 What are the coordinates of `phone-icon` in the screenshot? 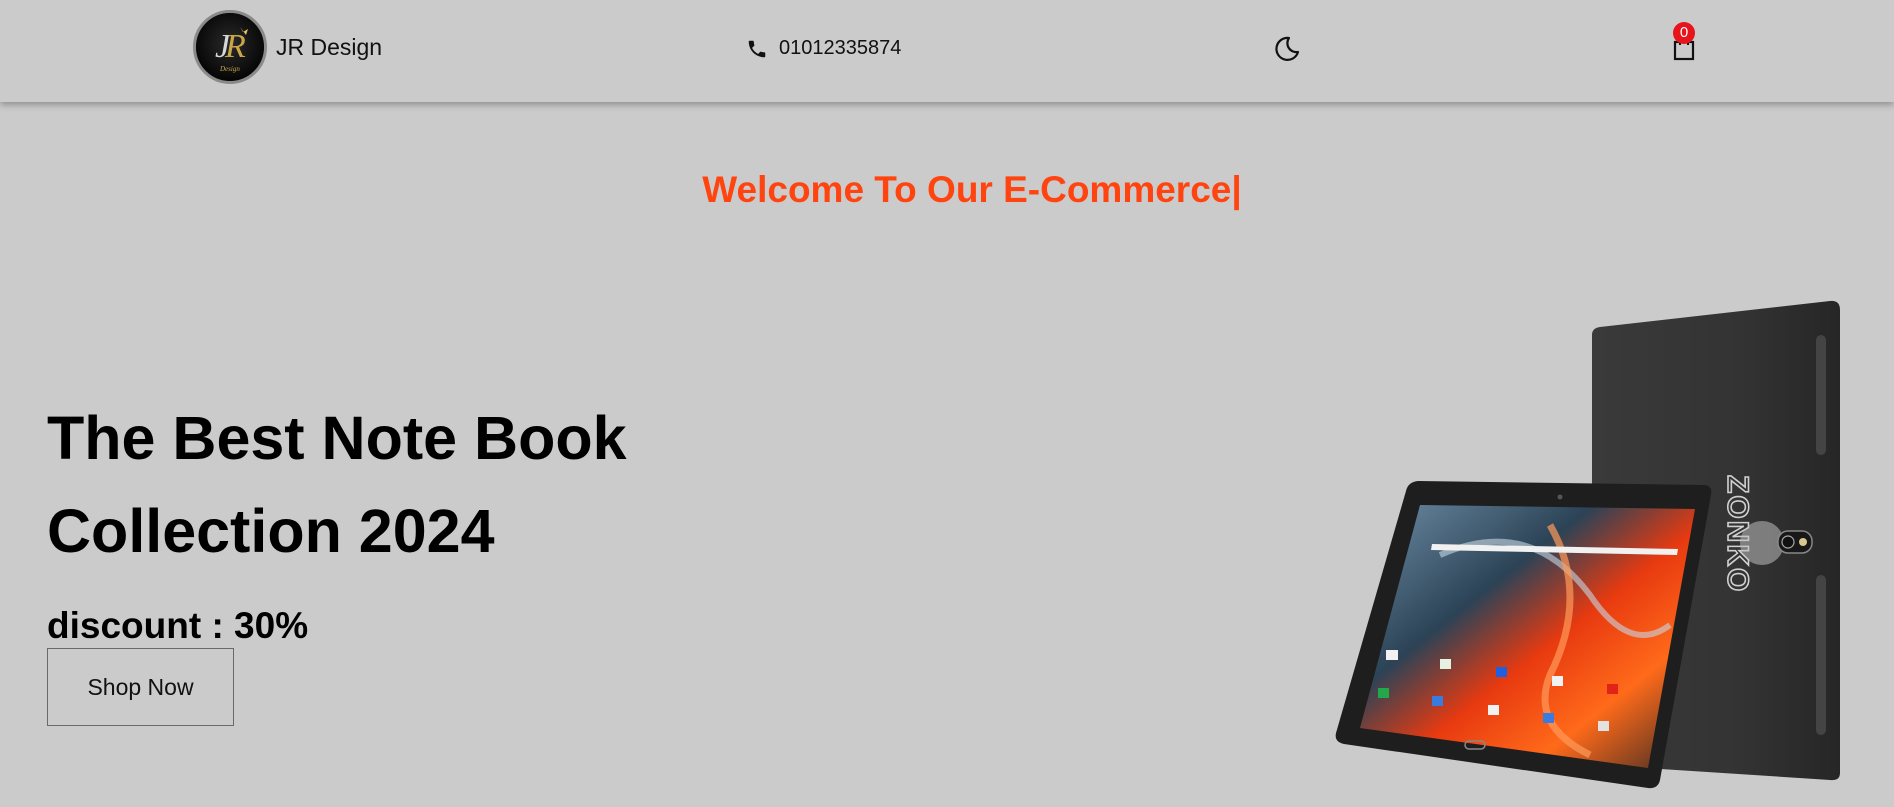 It's located at (757, 48).